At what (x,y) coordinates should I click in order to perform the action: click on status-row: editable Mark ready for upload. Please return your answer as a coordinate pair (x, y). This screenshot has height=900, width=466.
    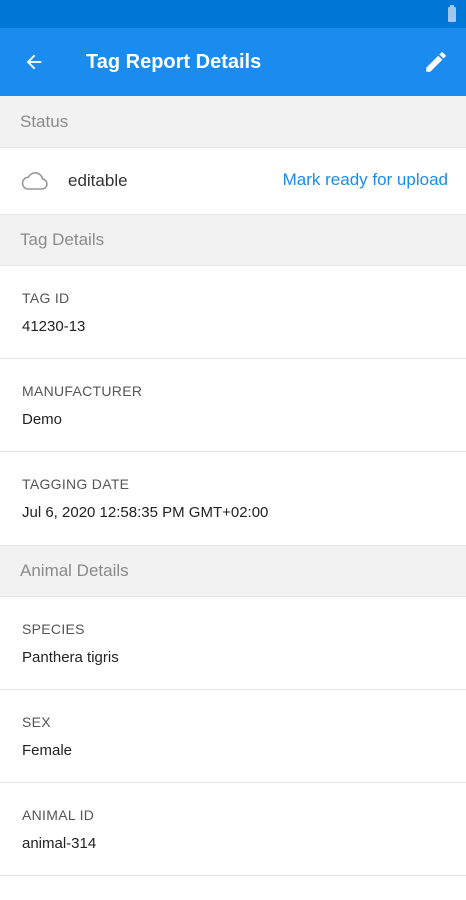
    Looking at the image, I should click on (233, 181).